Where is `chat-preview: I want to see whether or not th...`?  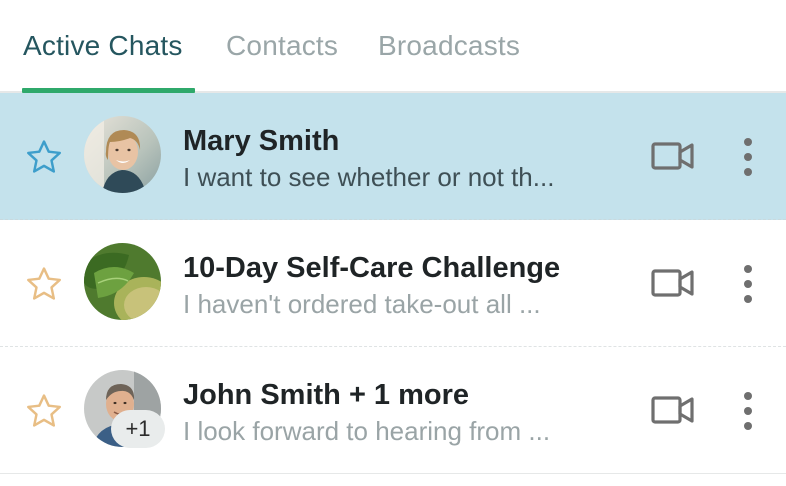 chat-preview: I want to see whether or not th... is located at coordinates (369, 177).